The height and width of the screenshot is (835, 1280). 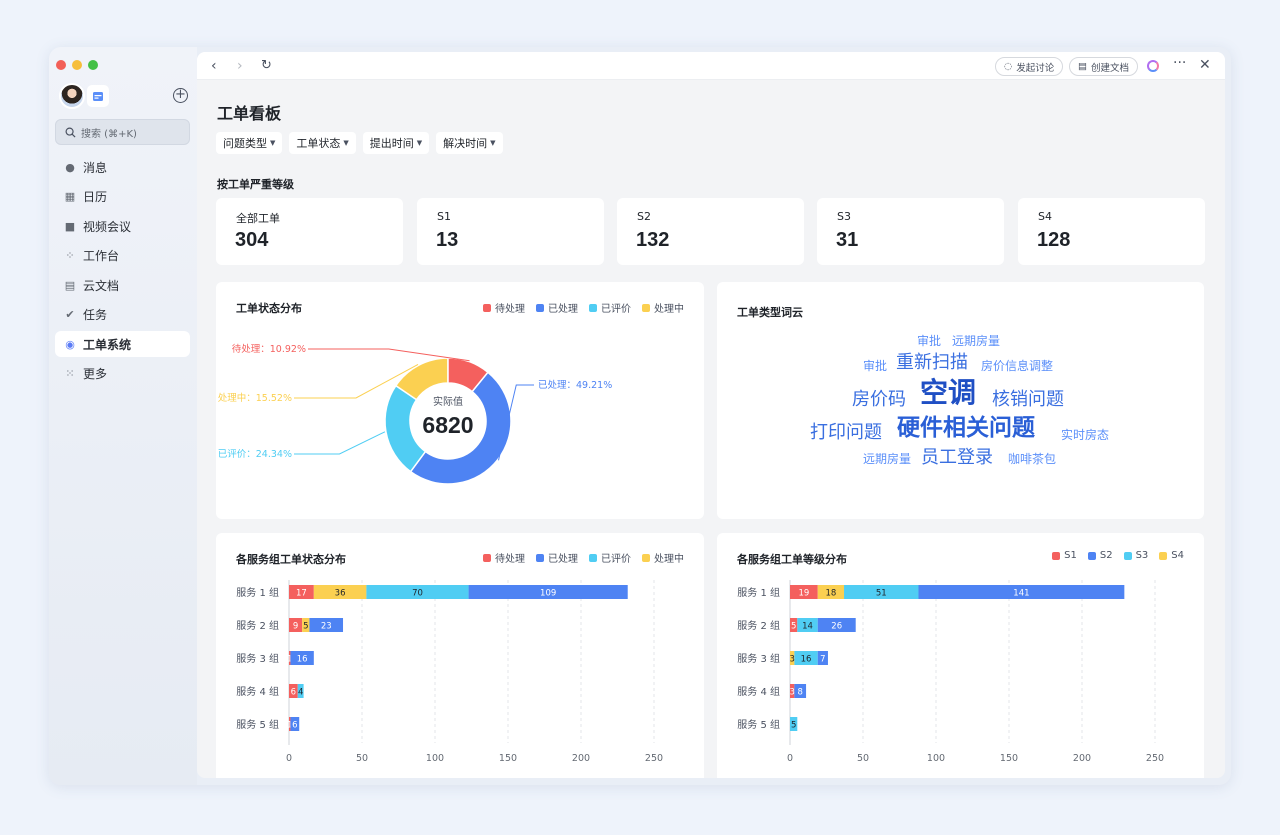 What do you see at coordinates (465, 143) in the screenshot?
I see `filter-label: 解决时间` at bounding box center [465, 143].